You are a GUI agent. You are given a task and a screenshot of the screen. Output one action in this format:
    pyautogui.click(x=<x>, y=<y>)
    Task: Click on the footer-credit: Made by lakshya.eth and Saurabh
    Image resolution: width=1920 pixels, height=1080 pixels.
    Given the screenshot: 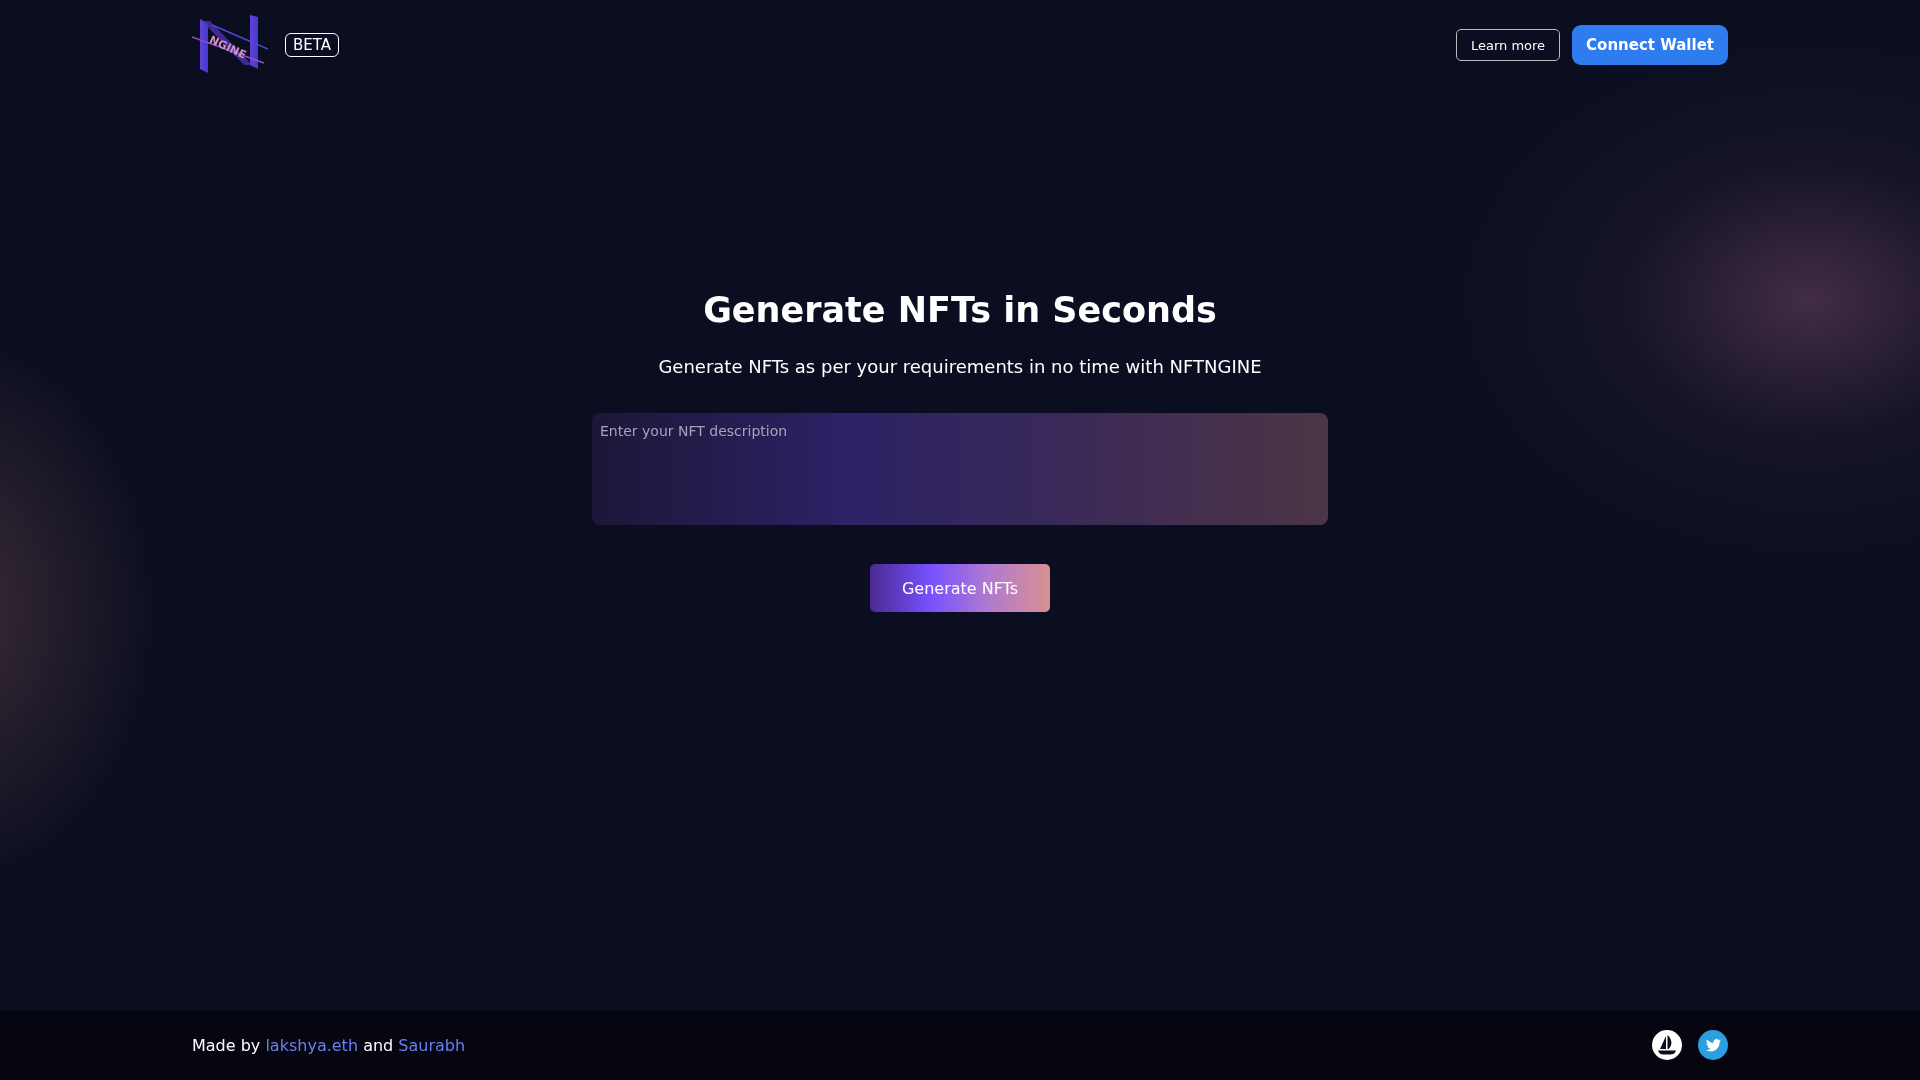 What is the action you would take?
    pyautogui.click(x=329, y=1045)
    